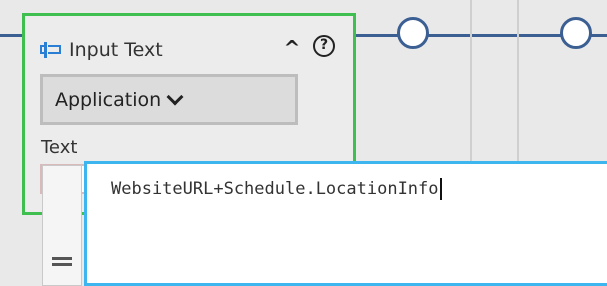 The image size is (607, 286). I want to click on activity-title: Input Text, so click(116, 50).